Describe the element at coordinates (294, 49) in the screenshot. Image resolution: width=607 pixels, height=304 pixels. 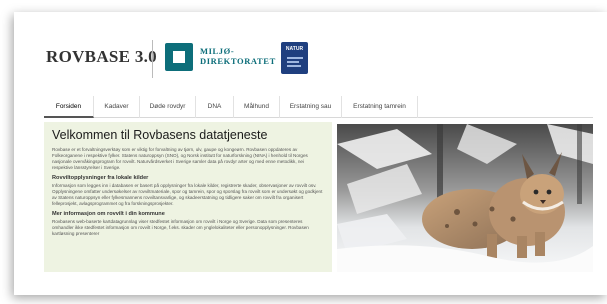
I see `nina-logo-text: NATUR` at that location.